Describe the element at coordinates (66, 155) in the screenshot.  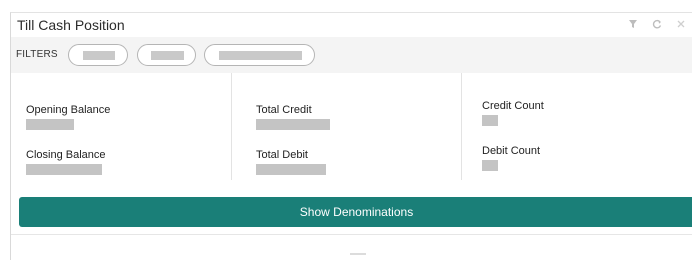
I see `closing-balance-label: Closing Balance` at that location.